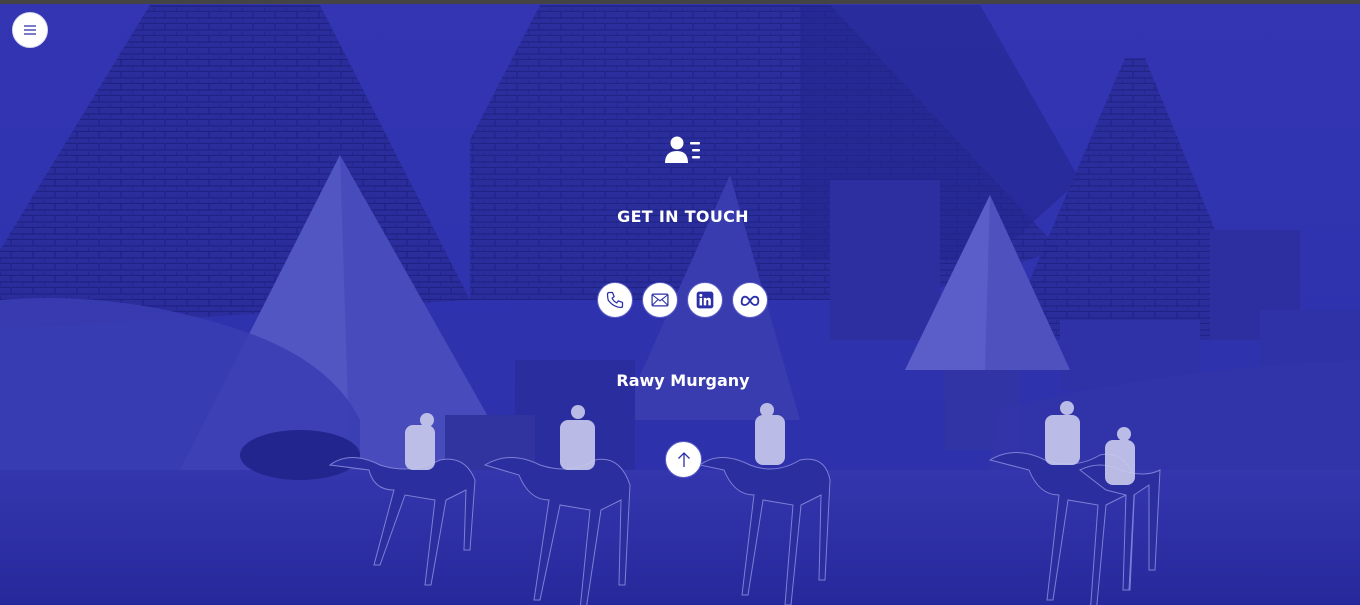  I want to click on linkedin-icon, so click(705, 300).